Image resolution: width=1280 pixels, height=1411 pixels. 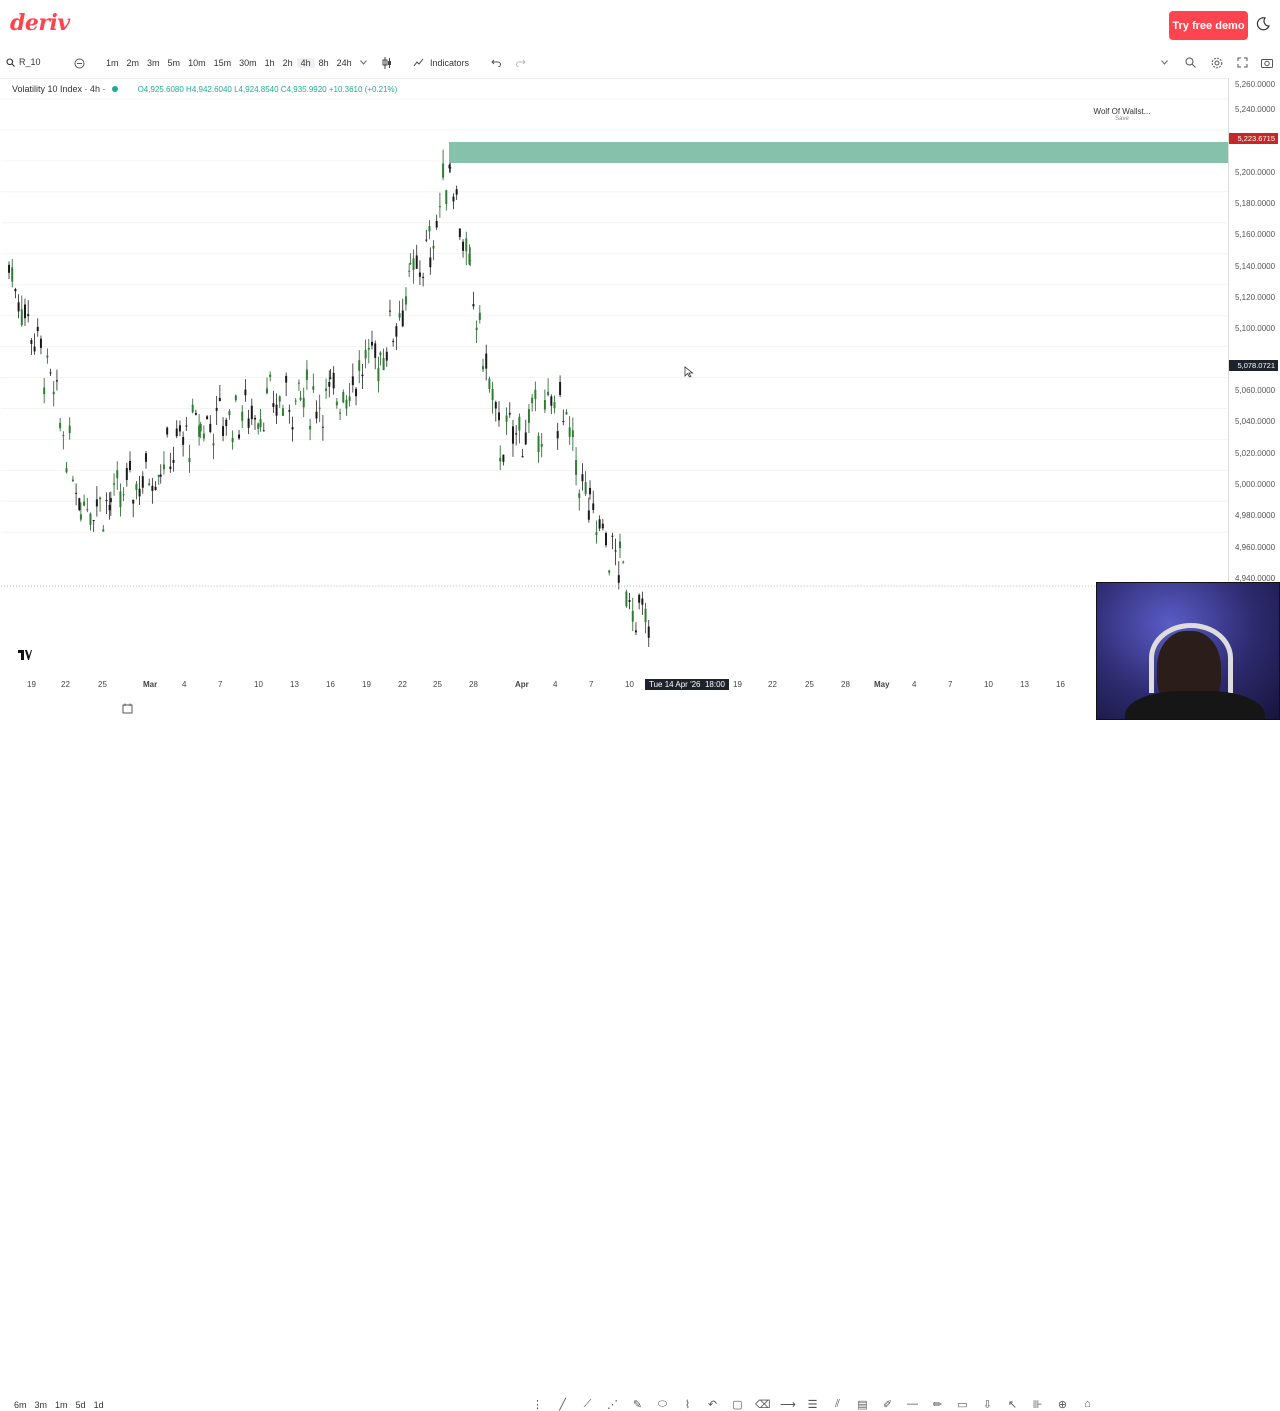 I want to click on range-1m: 1m, so click(x=61, y=1405).